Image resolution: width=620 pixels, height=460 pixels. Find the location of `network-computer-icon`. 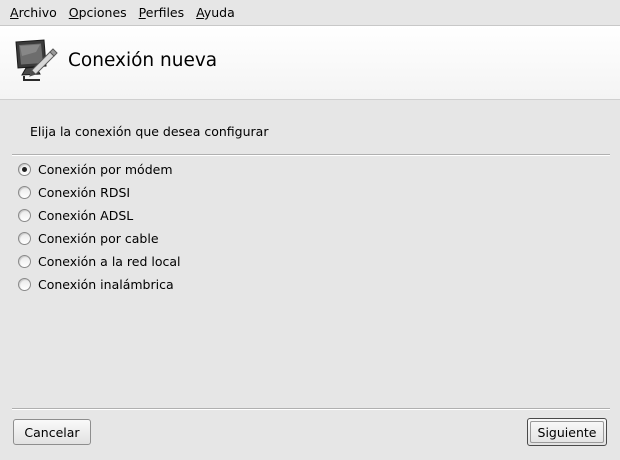

network-computer-icon is located at coordinates (34, 60).